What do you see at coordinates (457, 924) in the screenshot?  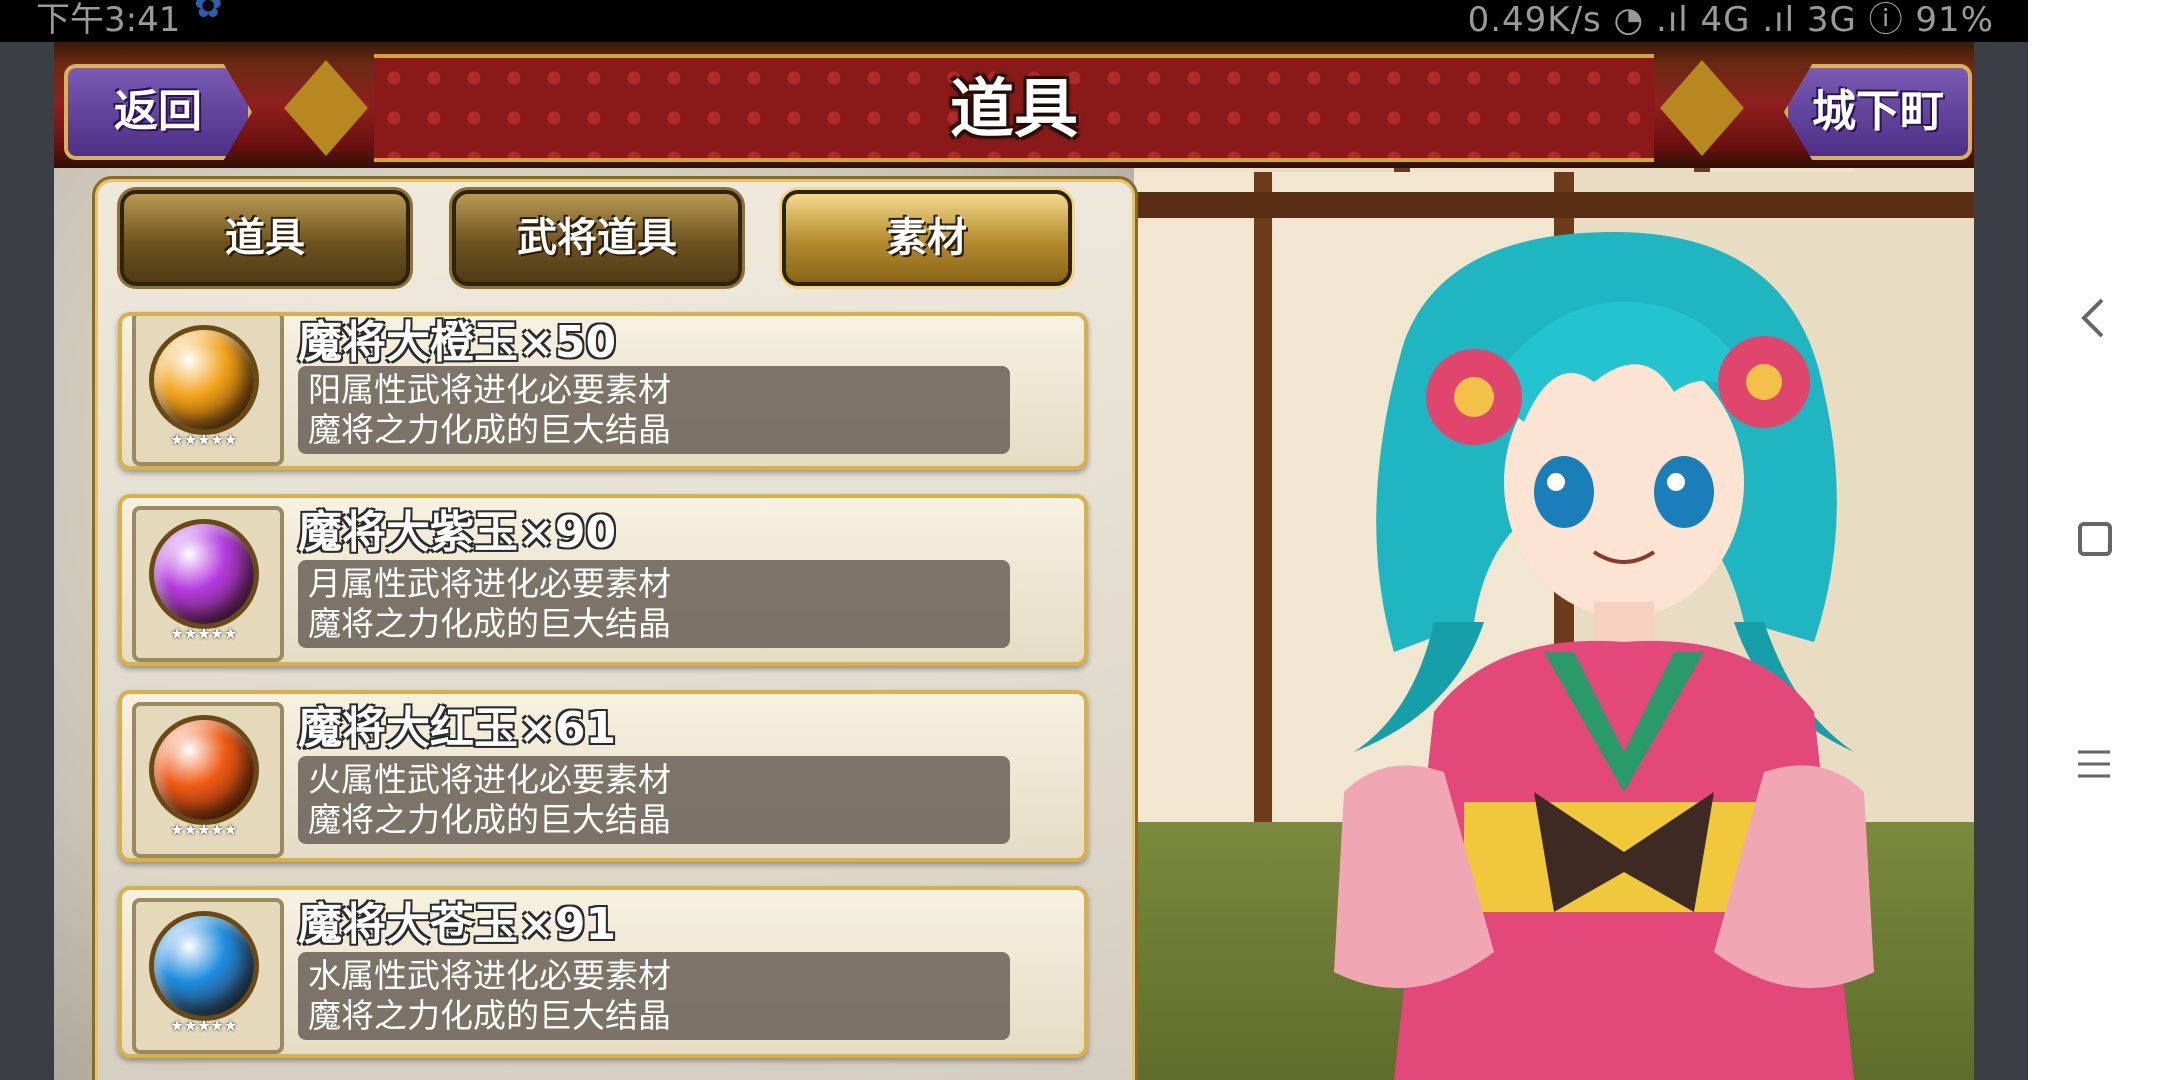 I see `item-name: 魔将大苍玉×91` at bounding box center [457, 924].